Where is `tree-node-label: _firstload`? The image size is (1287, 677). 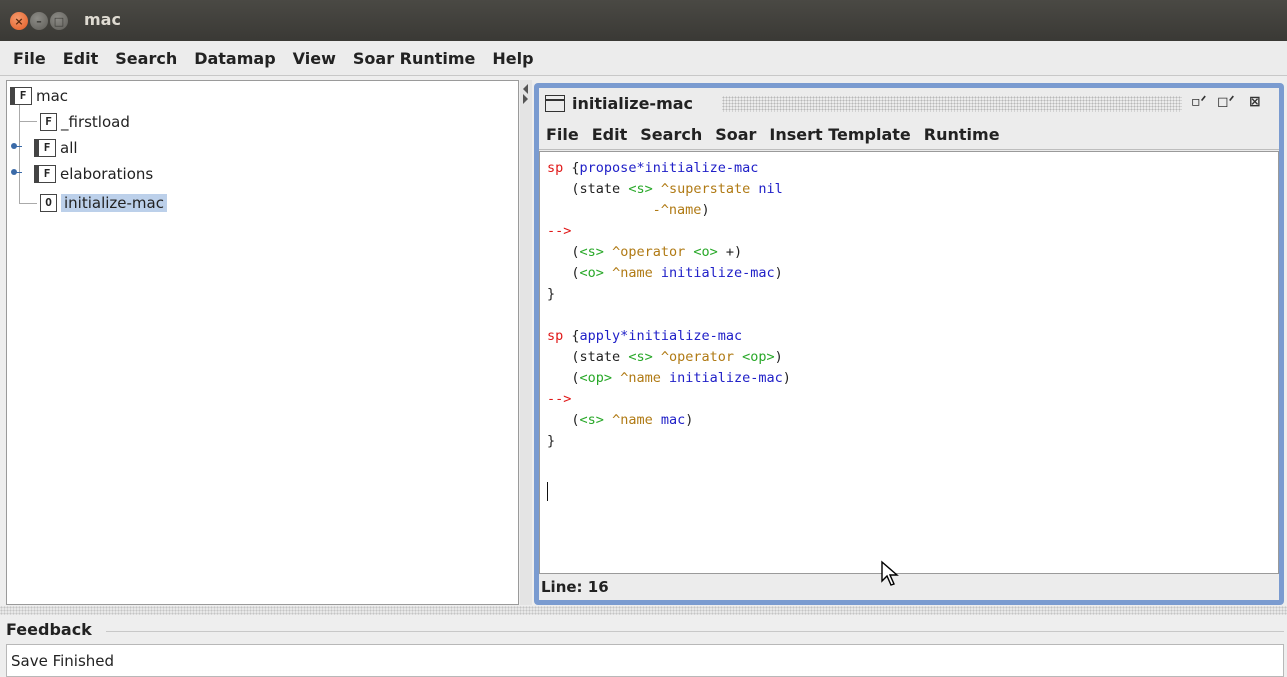
tree-node-label: _firstload is located at coordinates (95, 122).